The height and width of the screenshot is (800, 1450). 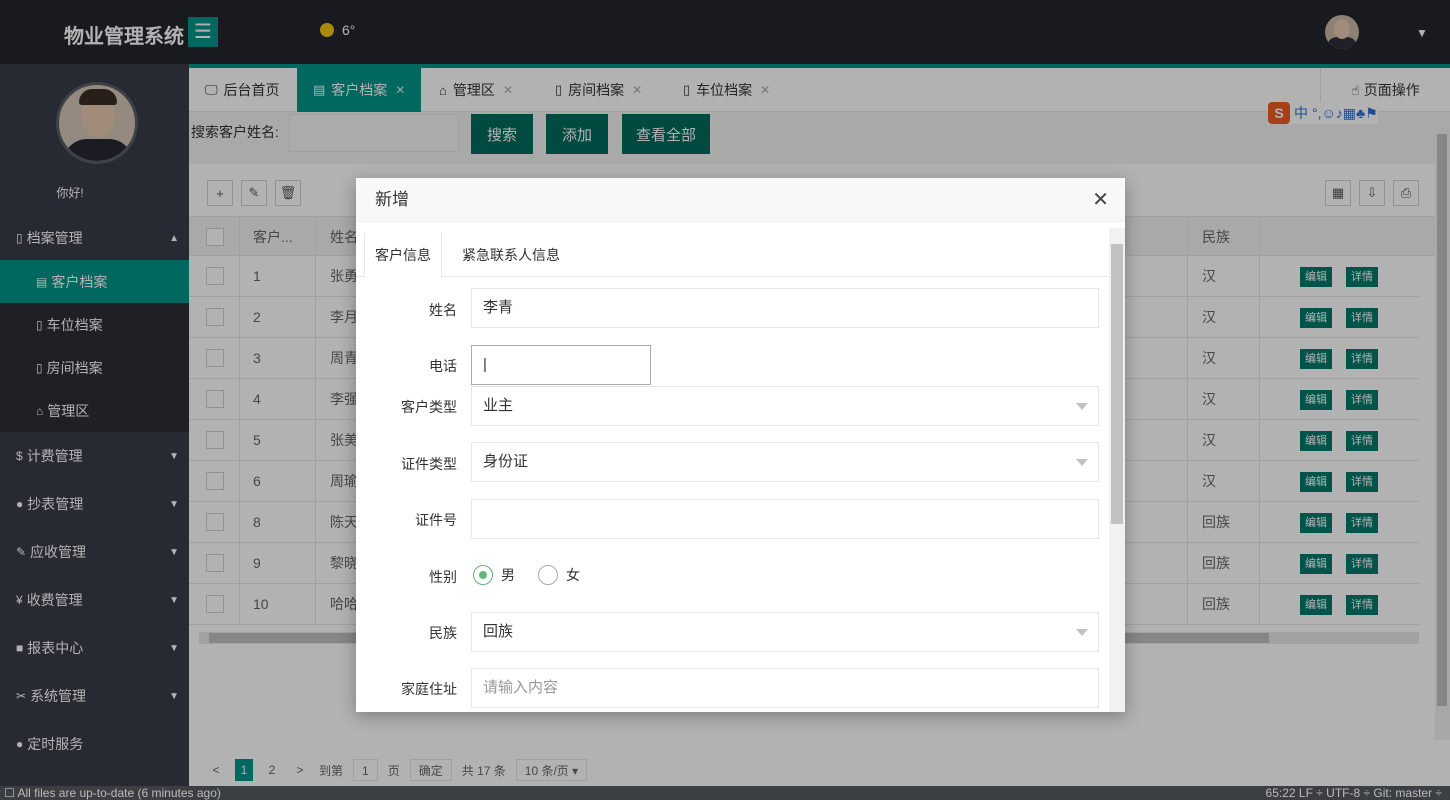 I want to click on gender-label: 性别, so click(x=443, y=577).